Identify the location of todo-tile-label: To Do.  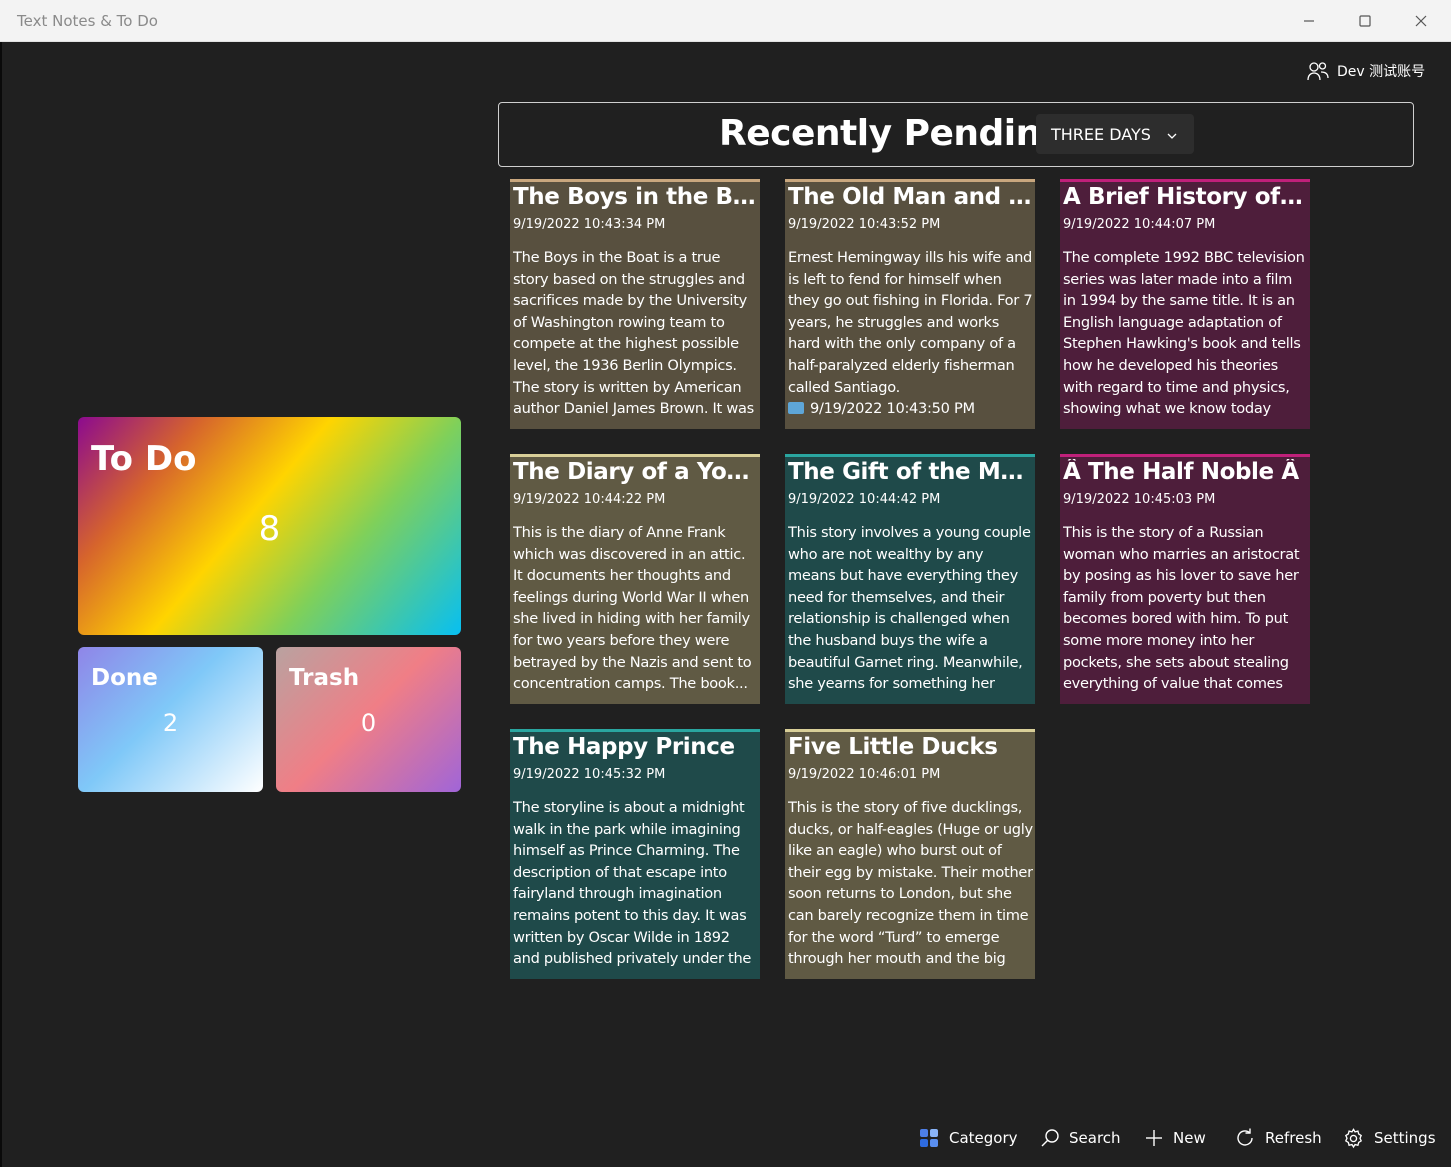
(144, 459).